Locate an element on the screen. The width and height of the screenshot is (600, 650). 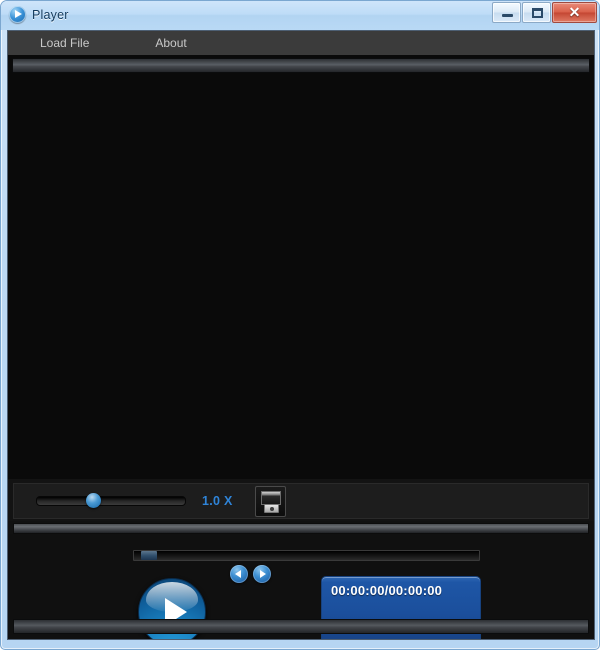
camera-snapshot-icon is located at coordinates (270, 497).